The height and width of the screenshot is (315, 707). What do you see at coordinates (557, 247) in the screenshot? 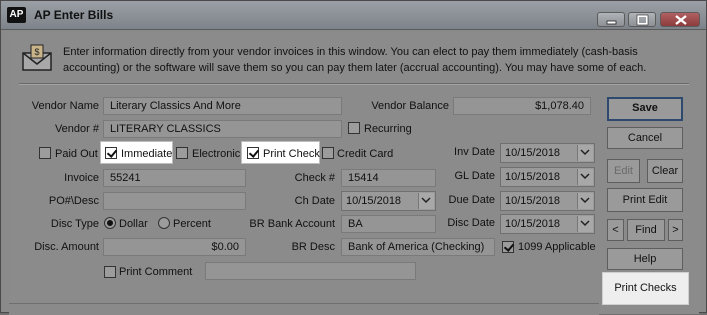
I see `applicable-1099-label: 1099 Applicable` at bounding box center [557, 247].